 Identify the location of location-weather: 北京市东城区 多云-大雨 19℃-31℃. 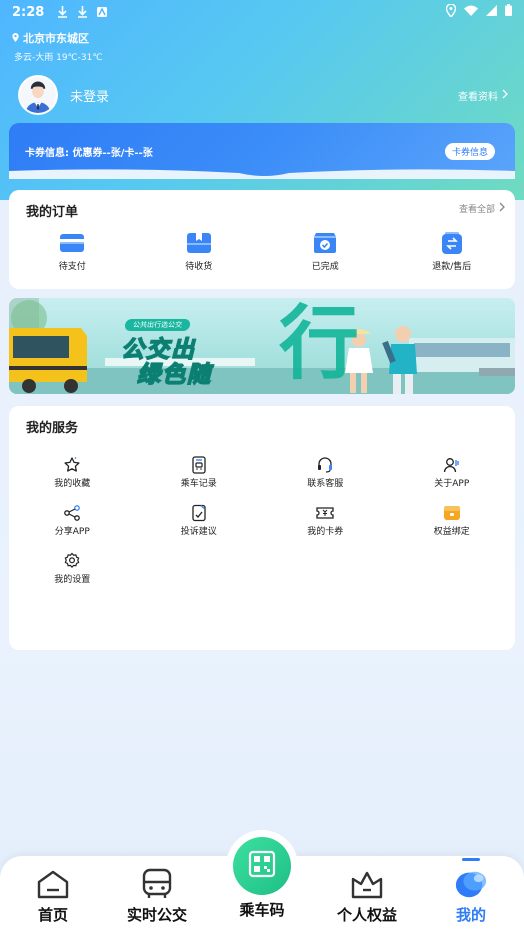
(57, 46).